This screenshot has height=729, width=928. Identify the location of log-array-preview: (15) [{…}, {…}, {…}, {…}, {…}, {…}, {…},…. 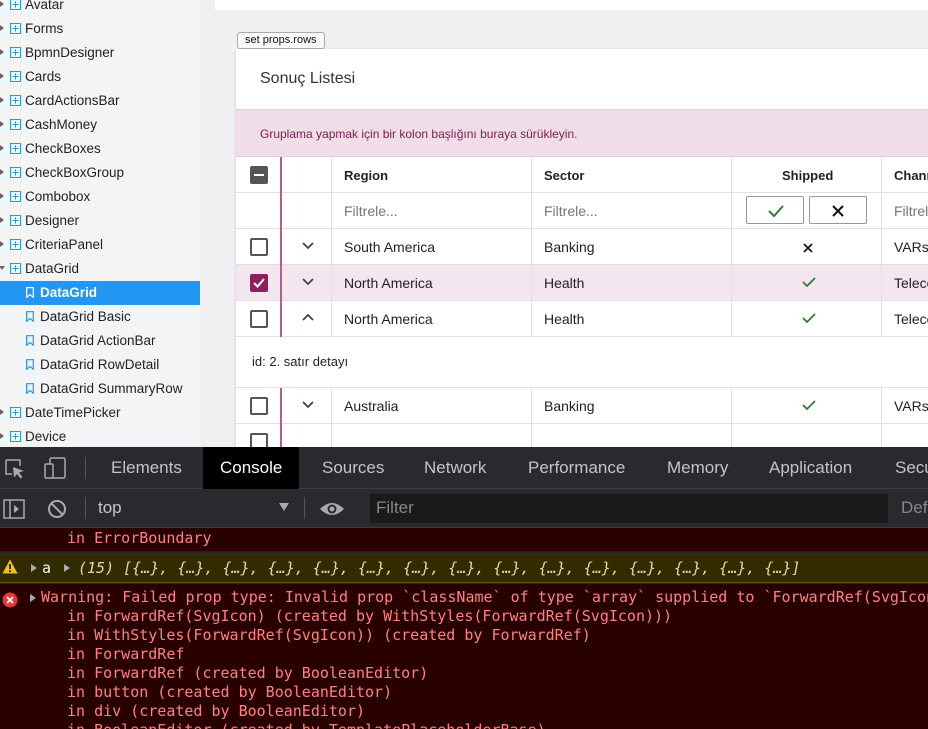
(439, 568).